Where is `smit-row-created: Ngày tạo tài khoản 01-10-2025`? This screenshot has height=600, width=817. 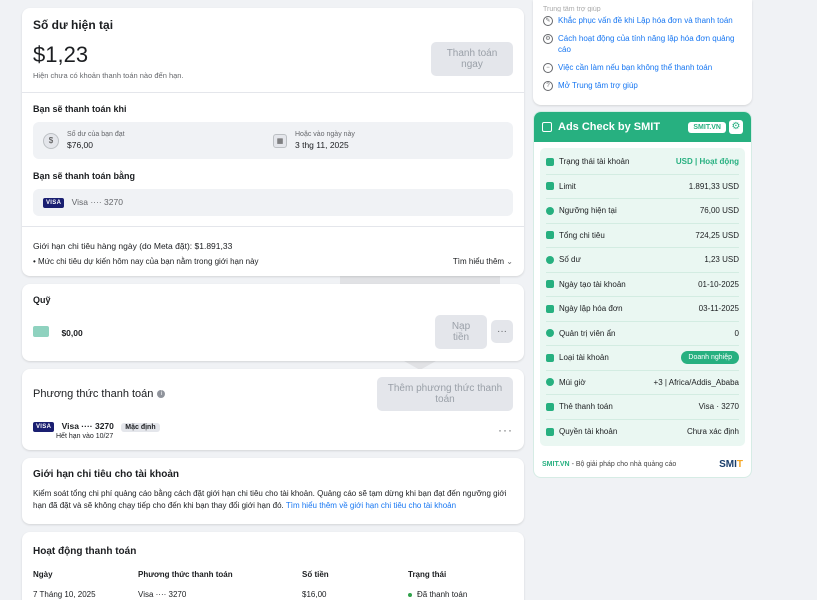
smit-row-created: Ngày tạo tài khoản 01-10-2025 is located at coordinates (642, 285).